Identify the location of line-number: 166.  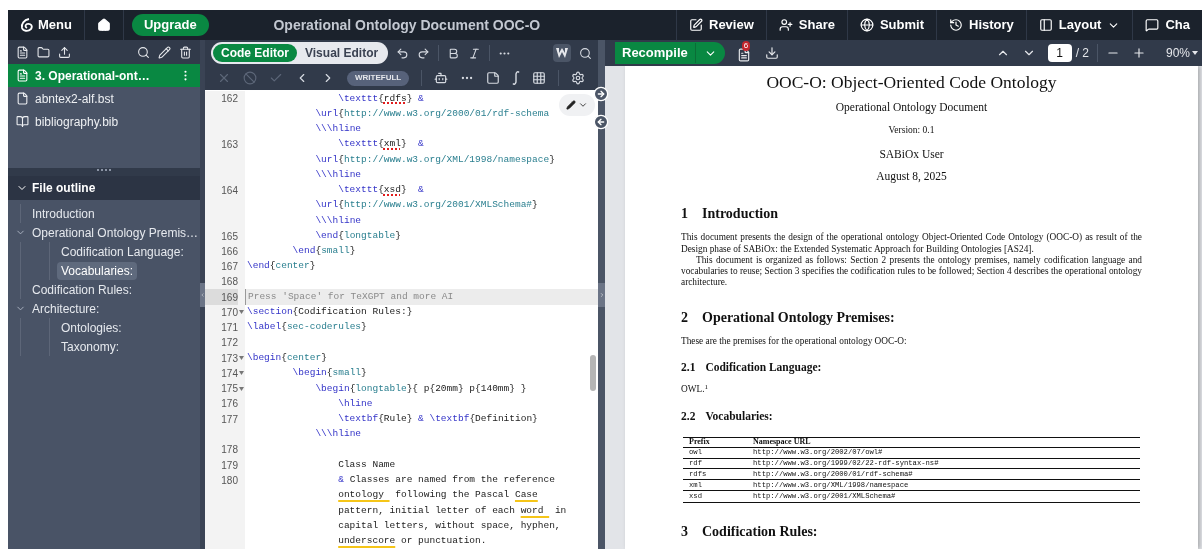
(229, 251).